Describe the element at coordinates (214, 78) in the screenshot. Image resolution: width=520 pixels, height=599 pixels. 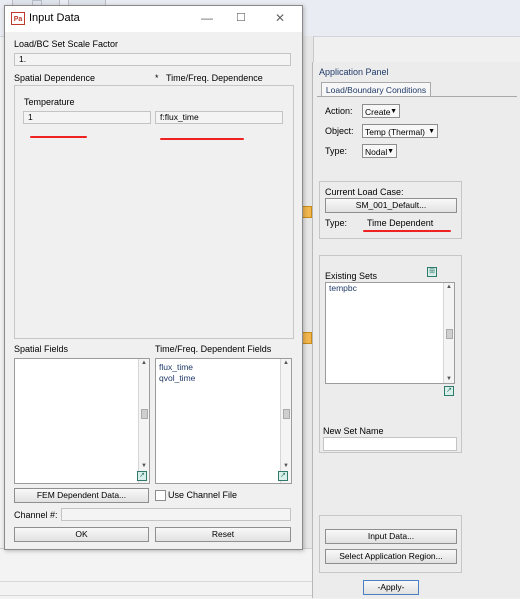
I see `time-dependence-label: Time/Freq. Dependence` at that location.